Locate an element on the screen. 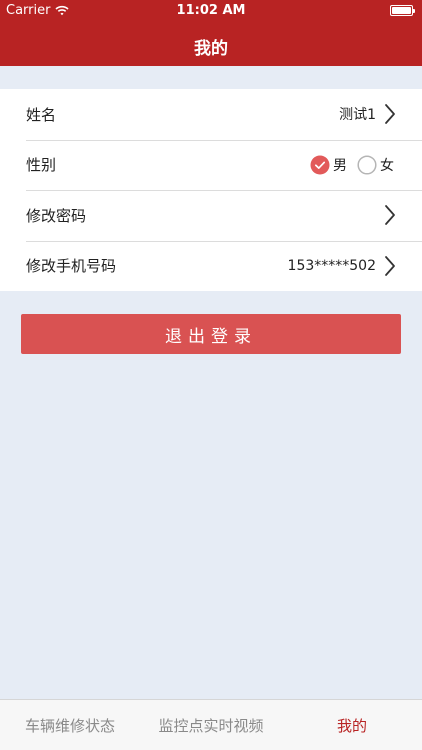 Image resolution: width=422 pixels, height=750 pixels. gender-option-female: 女 is located at coordinates (376, 165).